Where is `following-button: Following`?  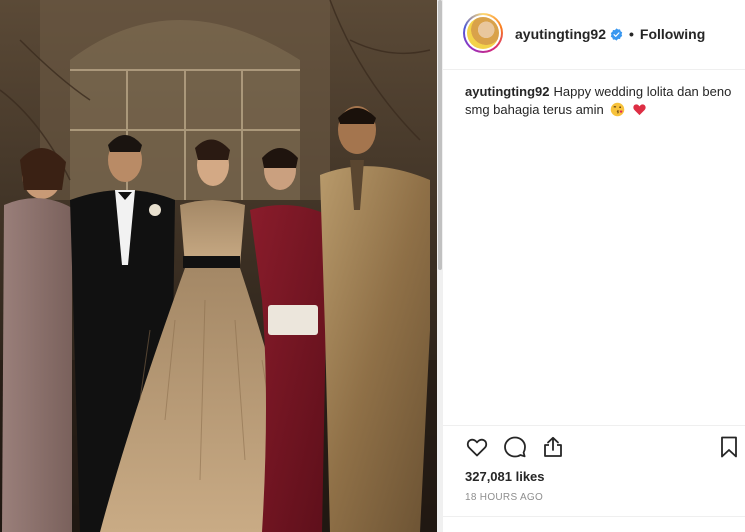 following-button: Following is located at coordinates (672, 34).